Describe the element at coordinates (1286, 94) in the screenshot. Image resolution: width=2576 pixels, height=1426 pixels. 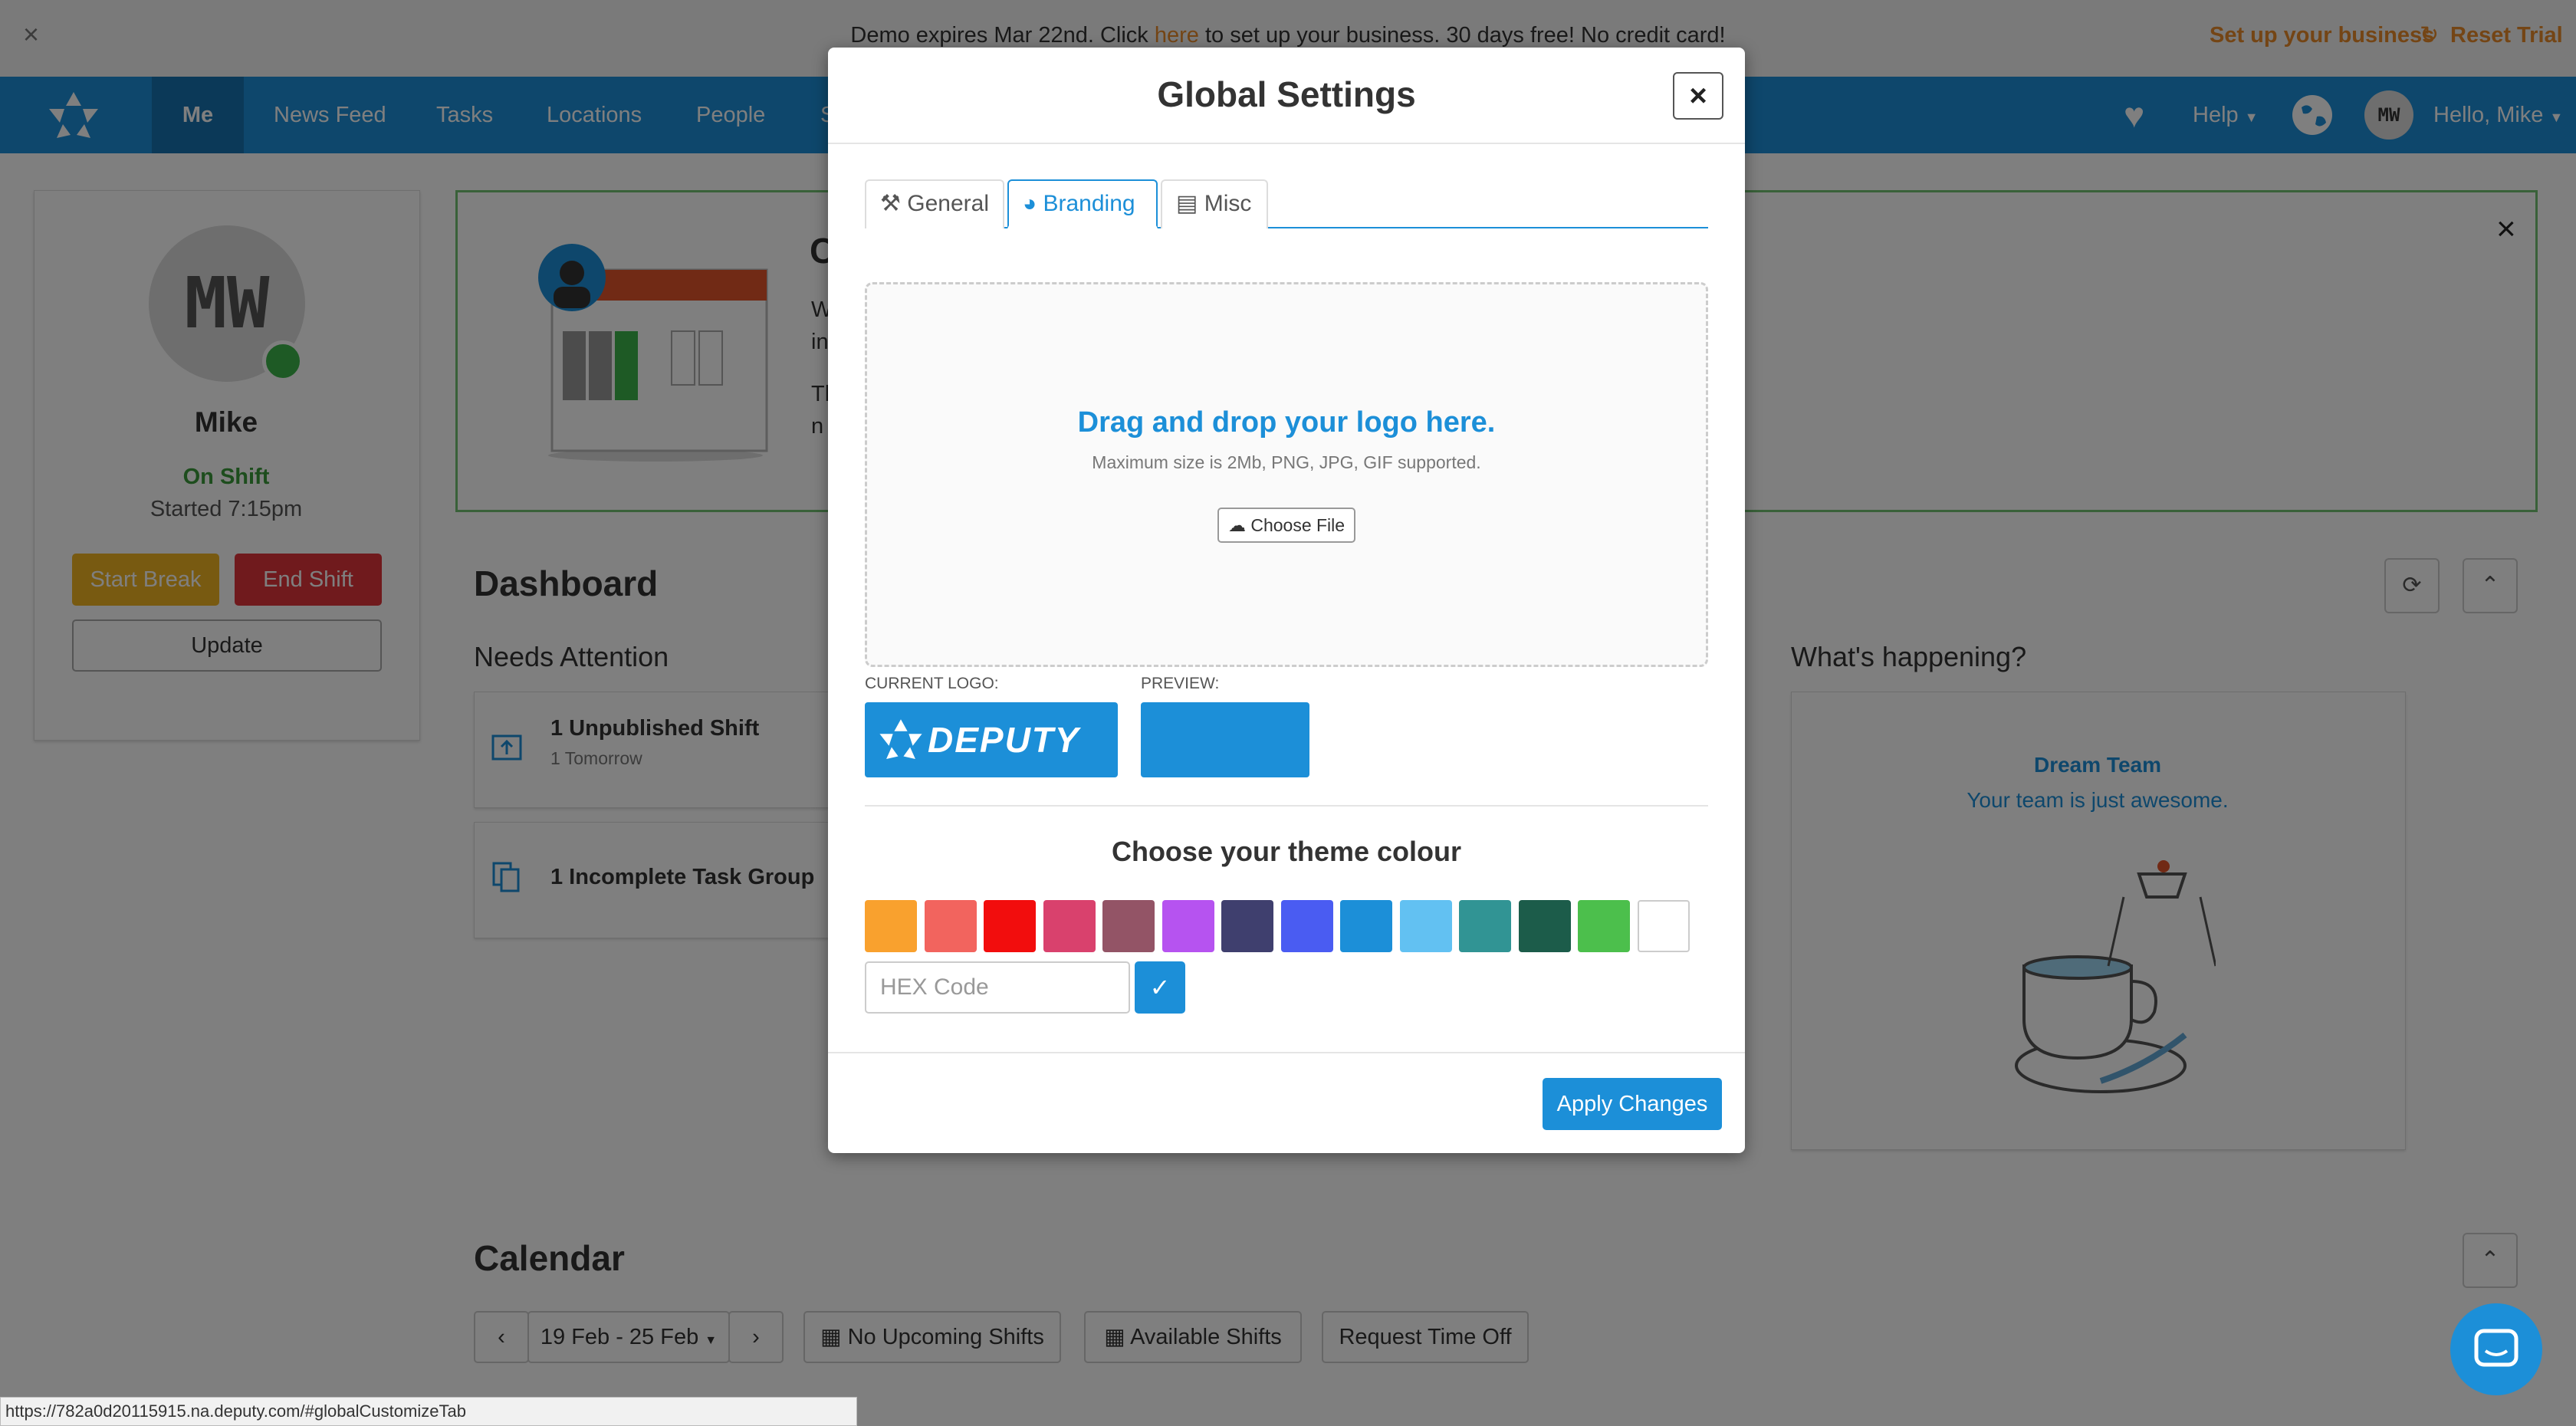
I see `modal-title: Global Settings` at that location.